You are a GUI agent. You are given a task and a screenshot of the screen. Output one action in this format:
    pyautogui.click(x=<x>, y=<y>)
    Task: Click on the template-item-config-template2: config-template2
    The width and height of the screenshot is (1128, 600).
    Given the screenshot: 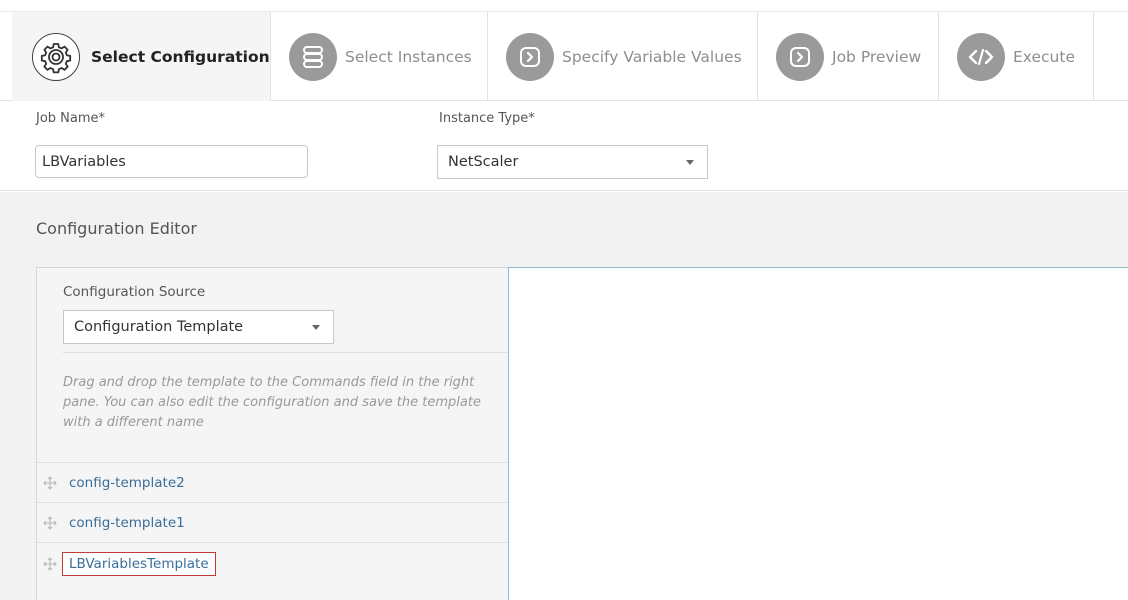 What is the action you would take?
    pyautogui.click(x=273, y=483)
    